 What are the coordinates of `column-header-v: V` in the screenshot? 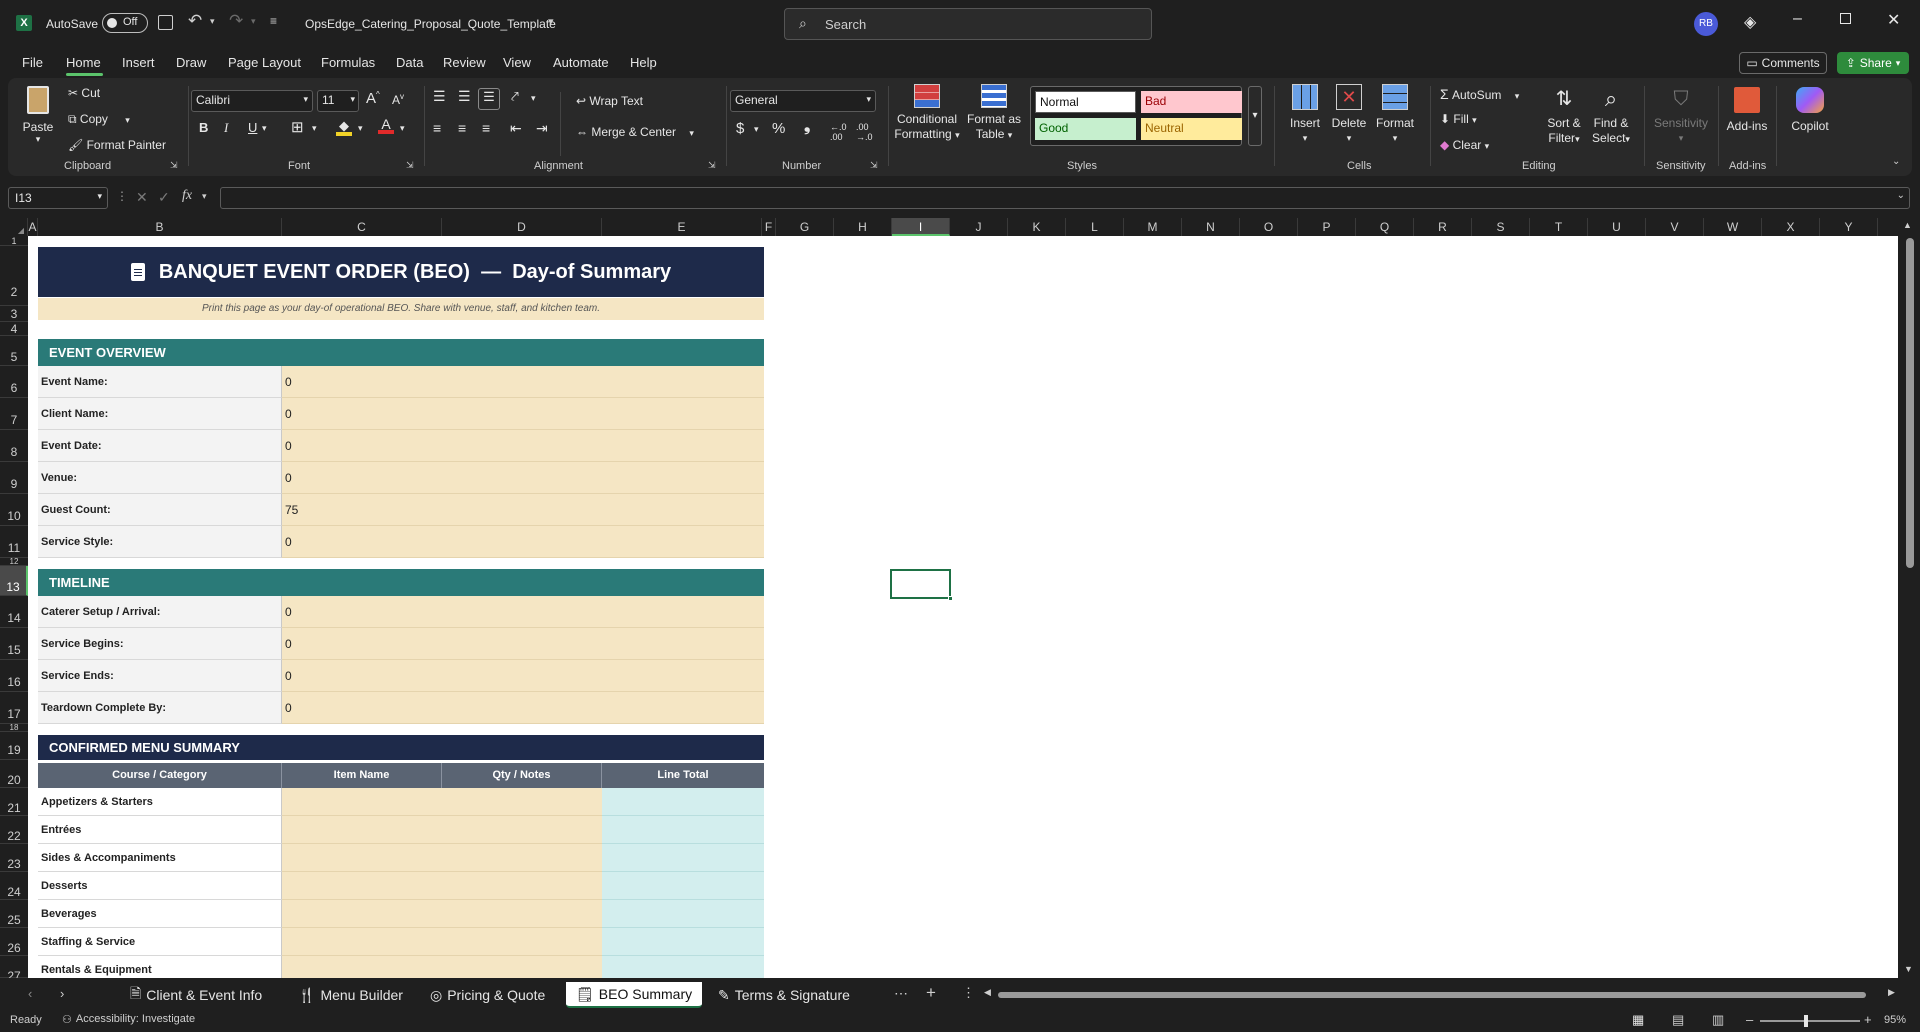 It's located at (1675, 227).